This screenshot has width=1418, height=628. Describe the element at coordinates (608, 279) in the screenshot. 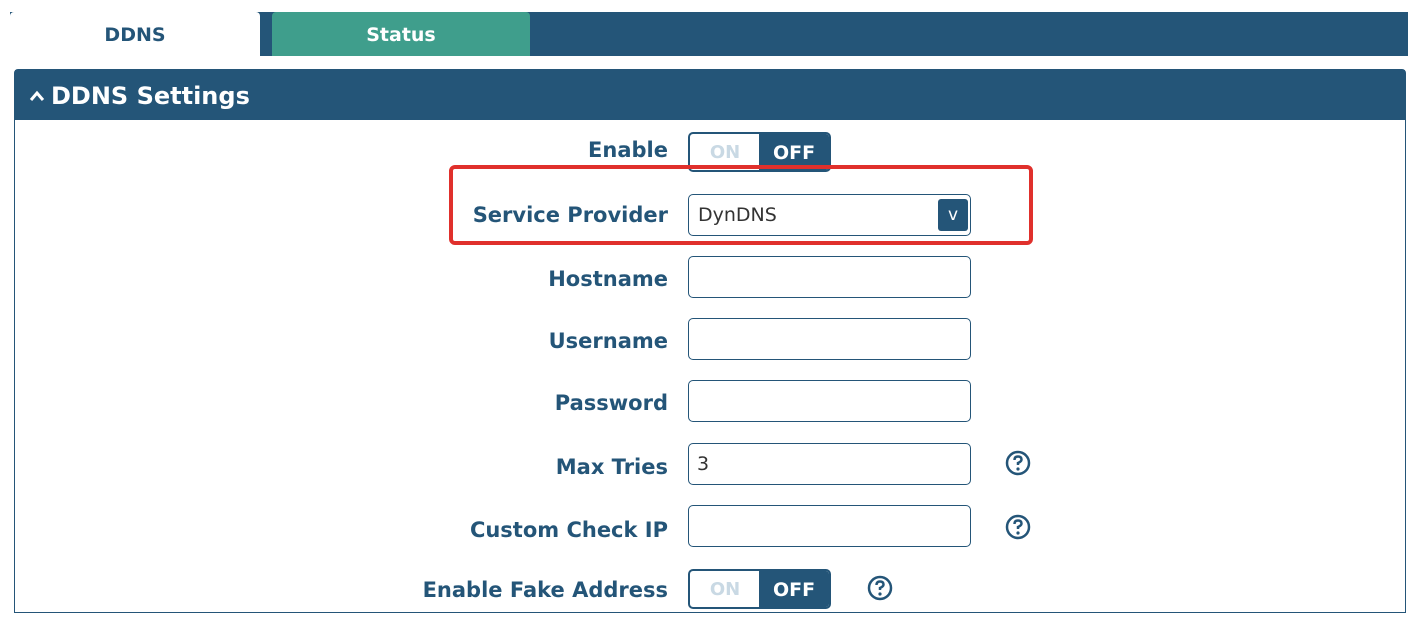

I see `hostname-label: Hostname` at that location.